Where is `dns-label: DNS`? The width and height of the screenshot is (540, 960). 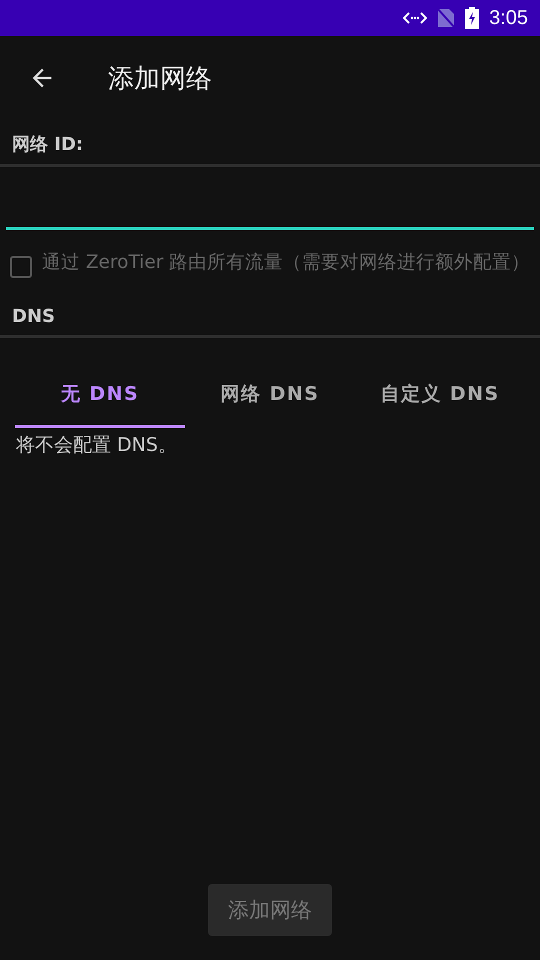
dns-label: DNS is located at coordinates (33, 317).